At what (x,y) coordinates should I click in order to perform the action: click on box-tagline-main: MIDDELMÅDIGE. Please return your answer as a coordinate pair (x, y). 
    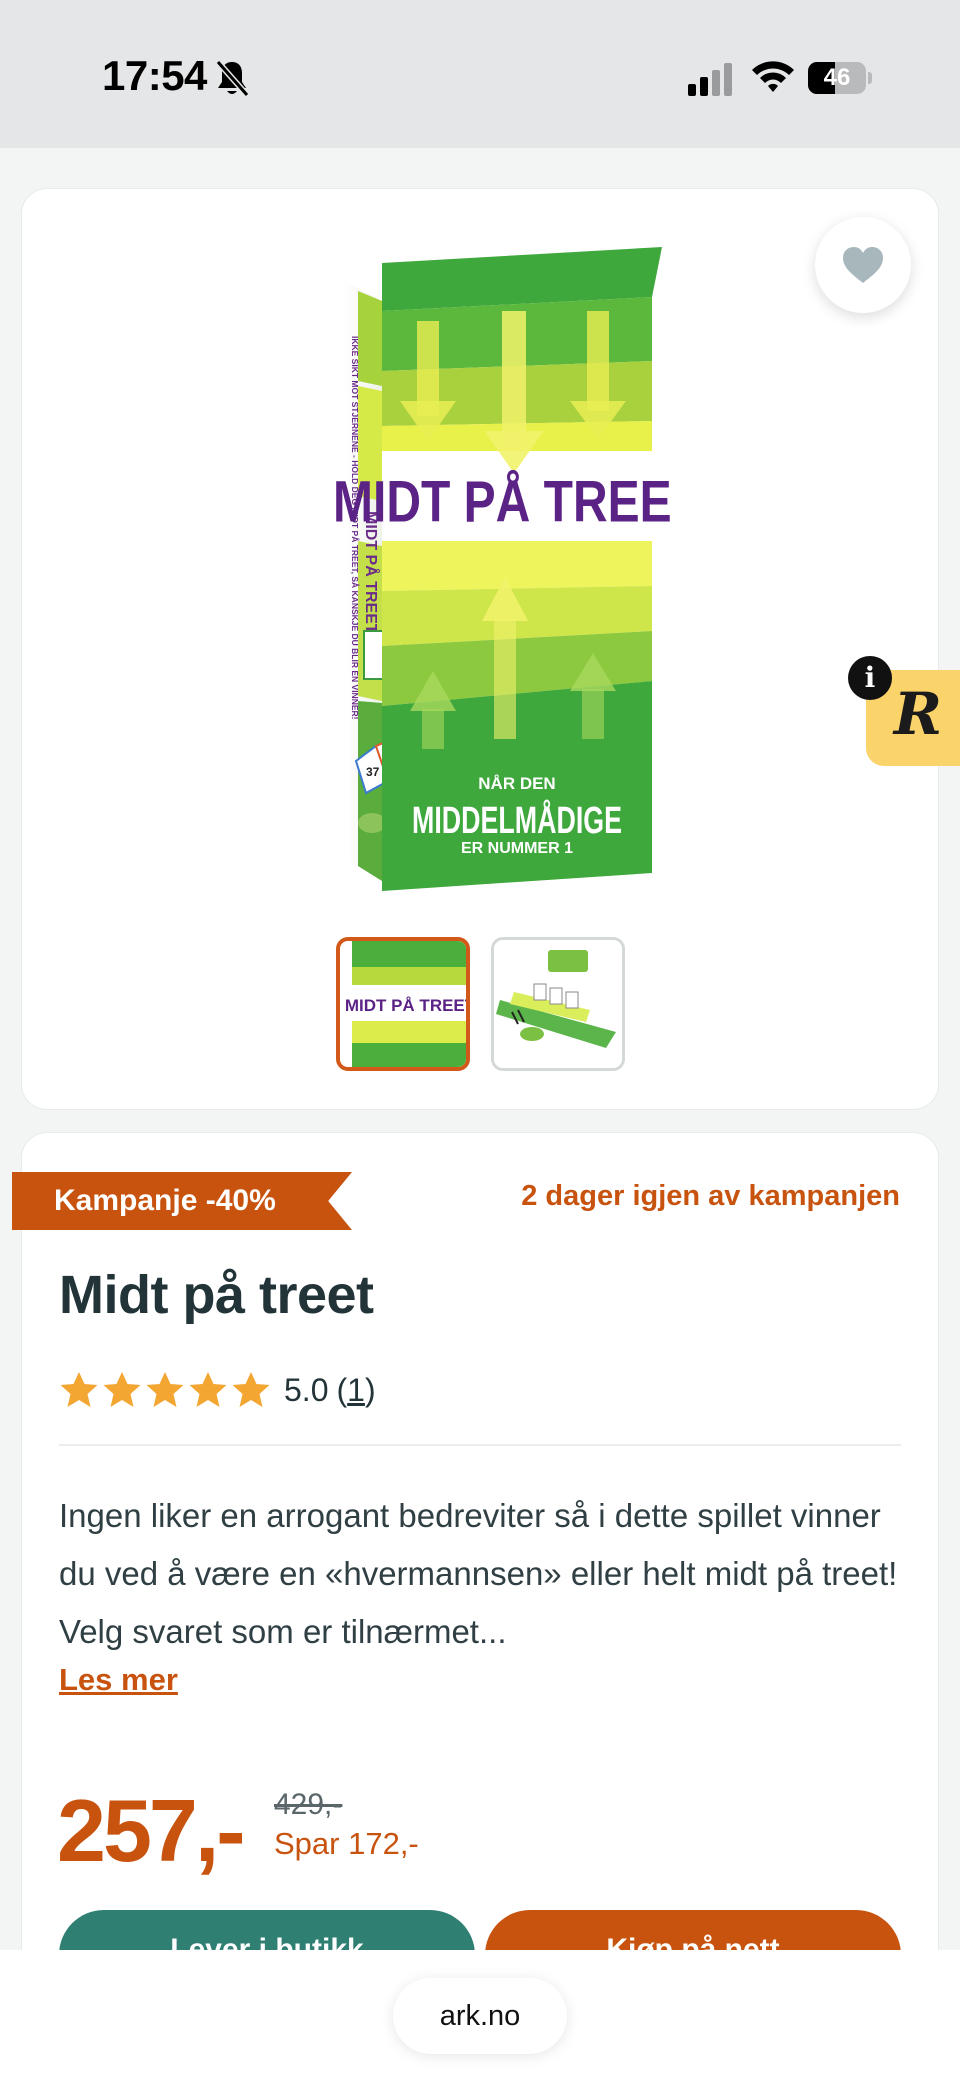
    Looking at the image, I should click on (517, 820).